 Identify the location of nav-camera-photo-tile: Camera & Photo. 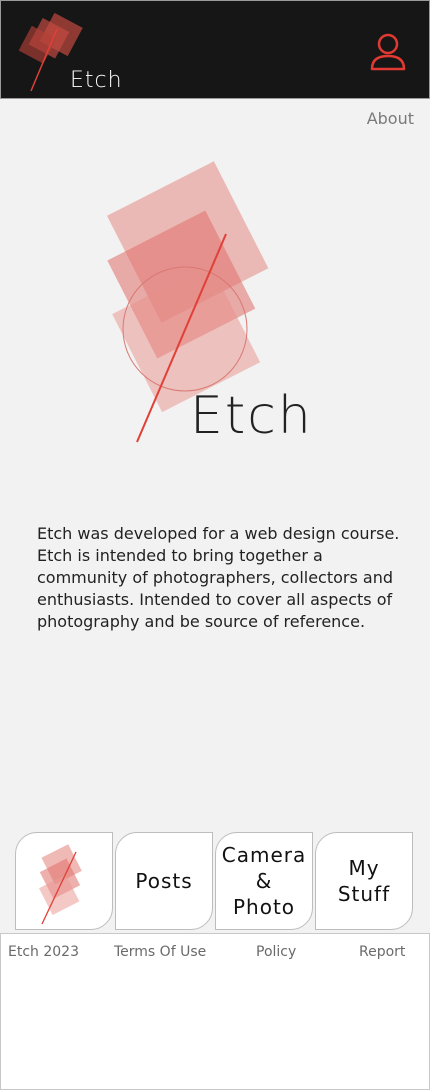
(264, 881).